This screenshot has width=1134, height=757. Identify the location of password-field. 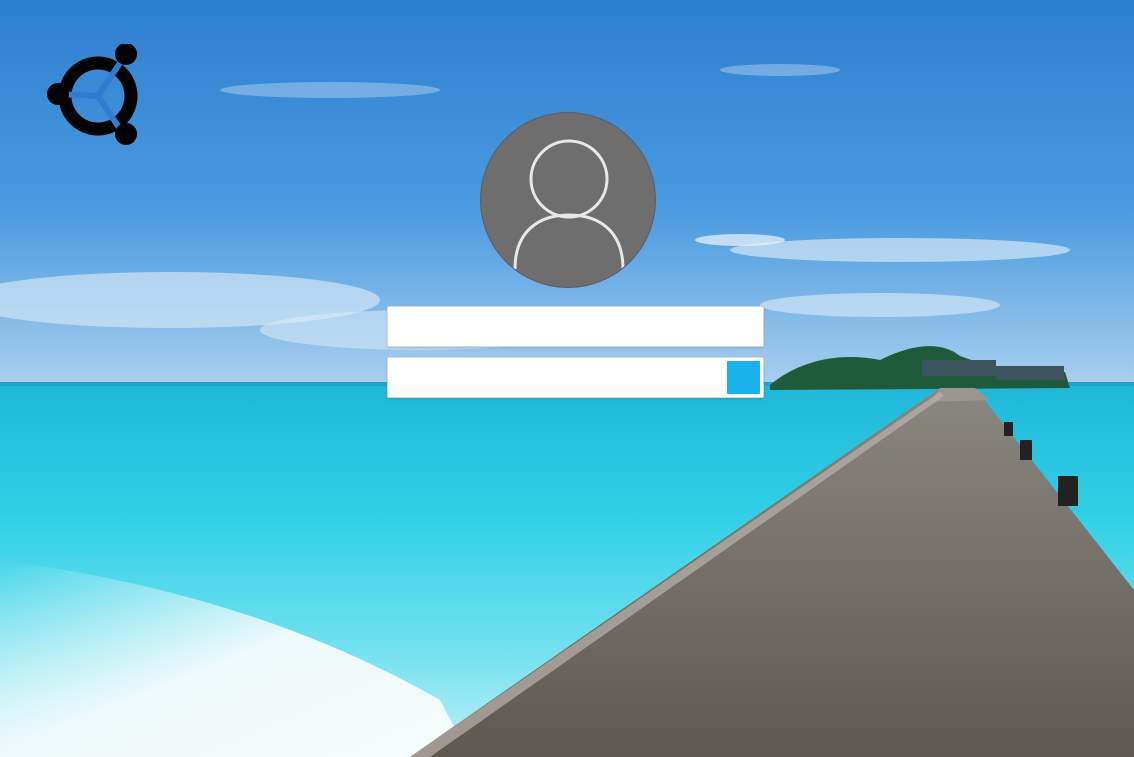
(575, 377).